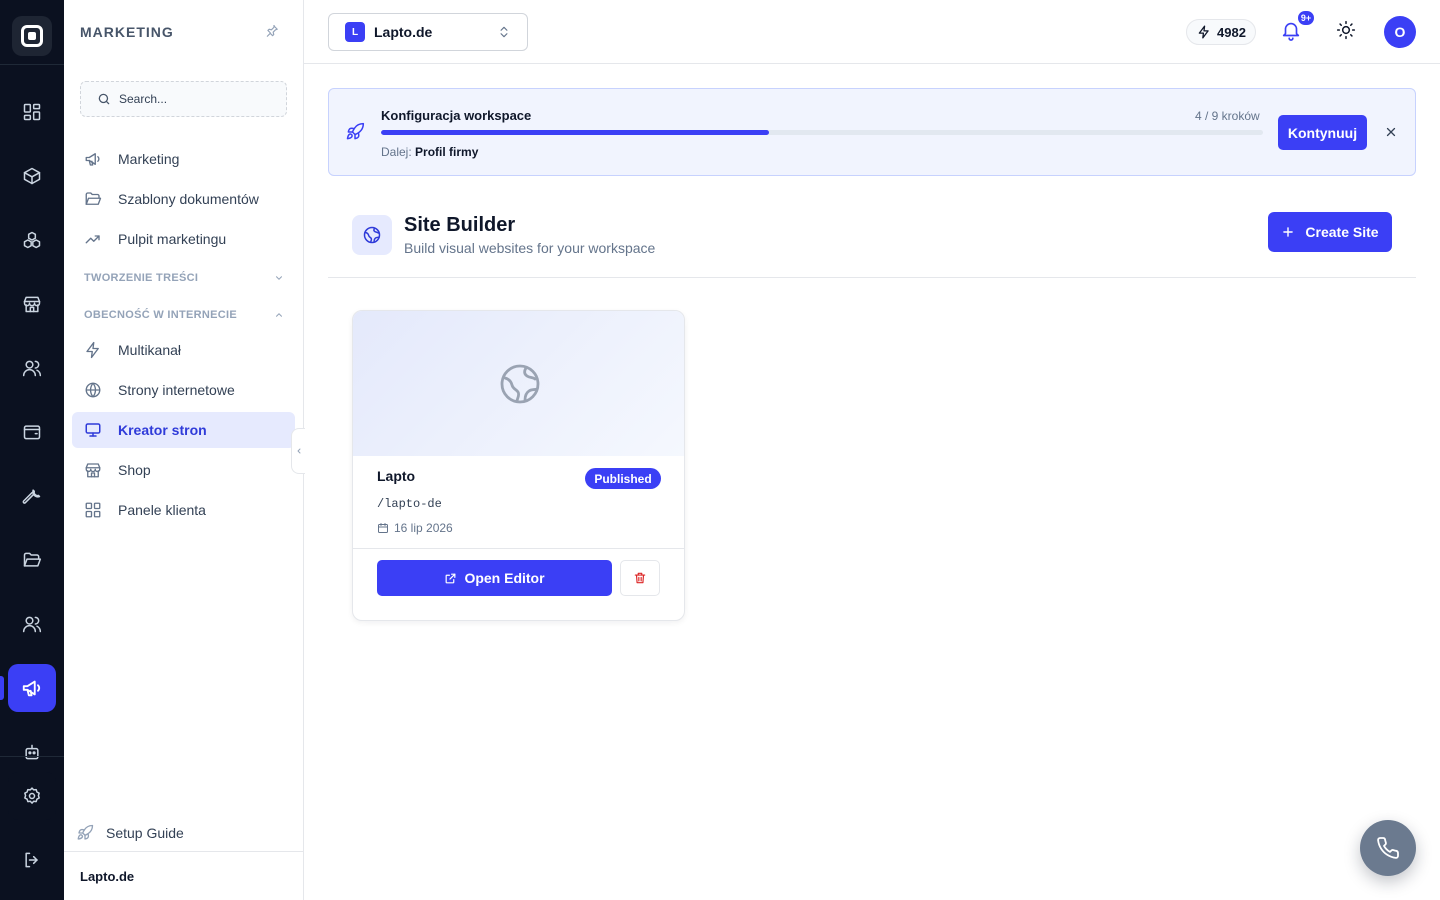 The height and width of the screenshot is (900, 1440). I want to click on sidebar-item-shop: Shop, so click(183, 470).